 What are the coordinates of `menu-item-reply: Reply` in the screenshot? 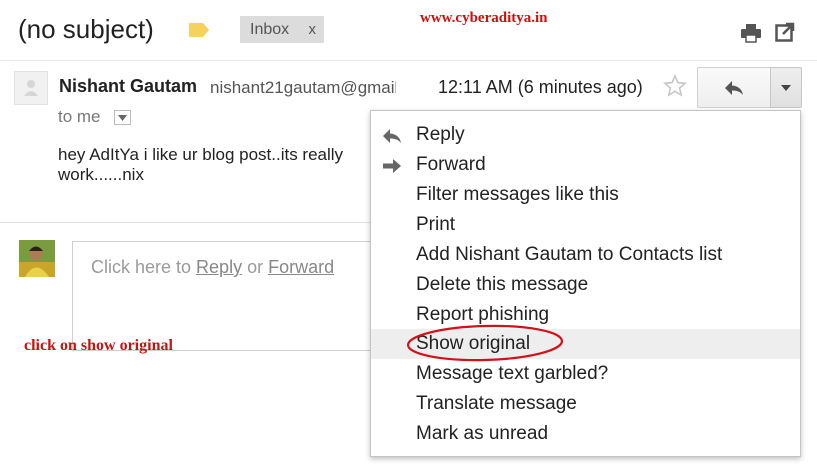 It's located at (585, 135).